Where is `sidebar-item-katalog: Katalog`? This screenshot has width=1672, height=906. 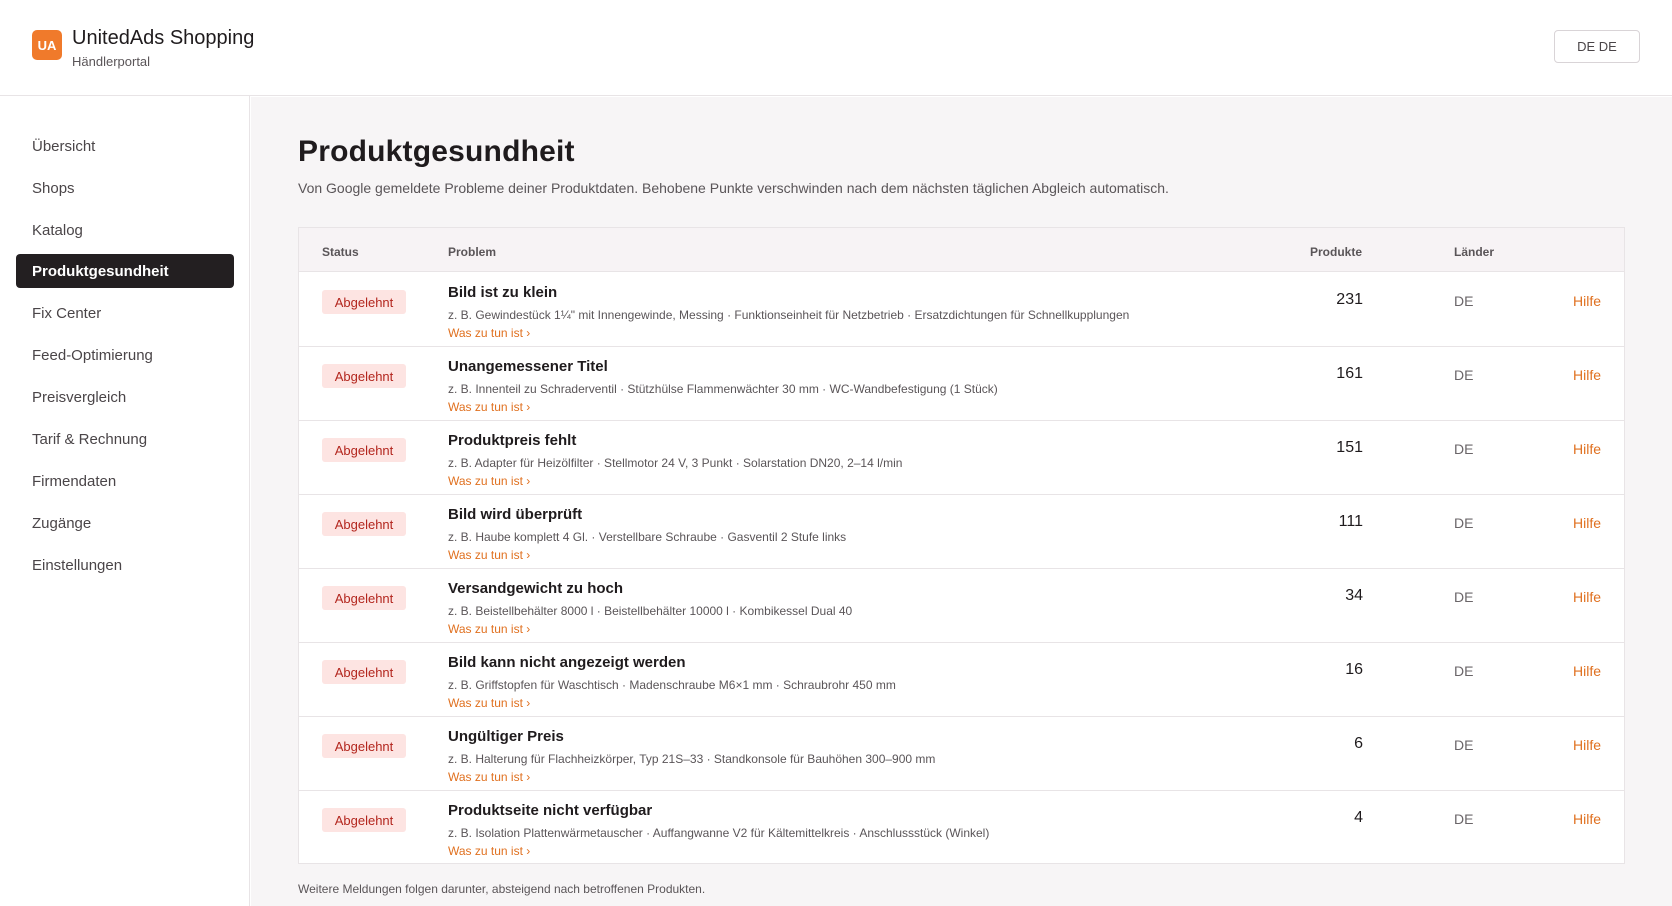 sidebar-item-katalog: Katalog is located at coordinates (125, 230).